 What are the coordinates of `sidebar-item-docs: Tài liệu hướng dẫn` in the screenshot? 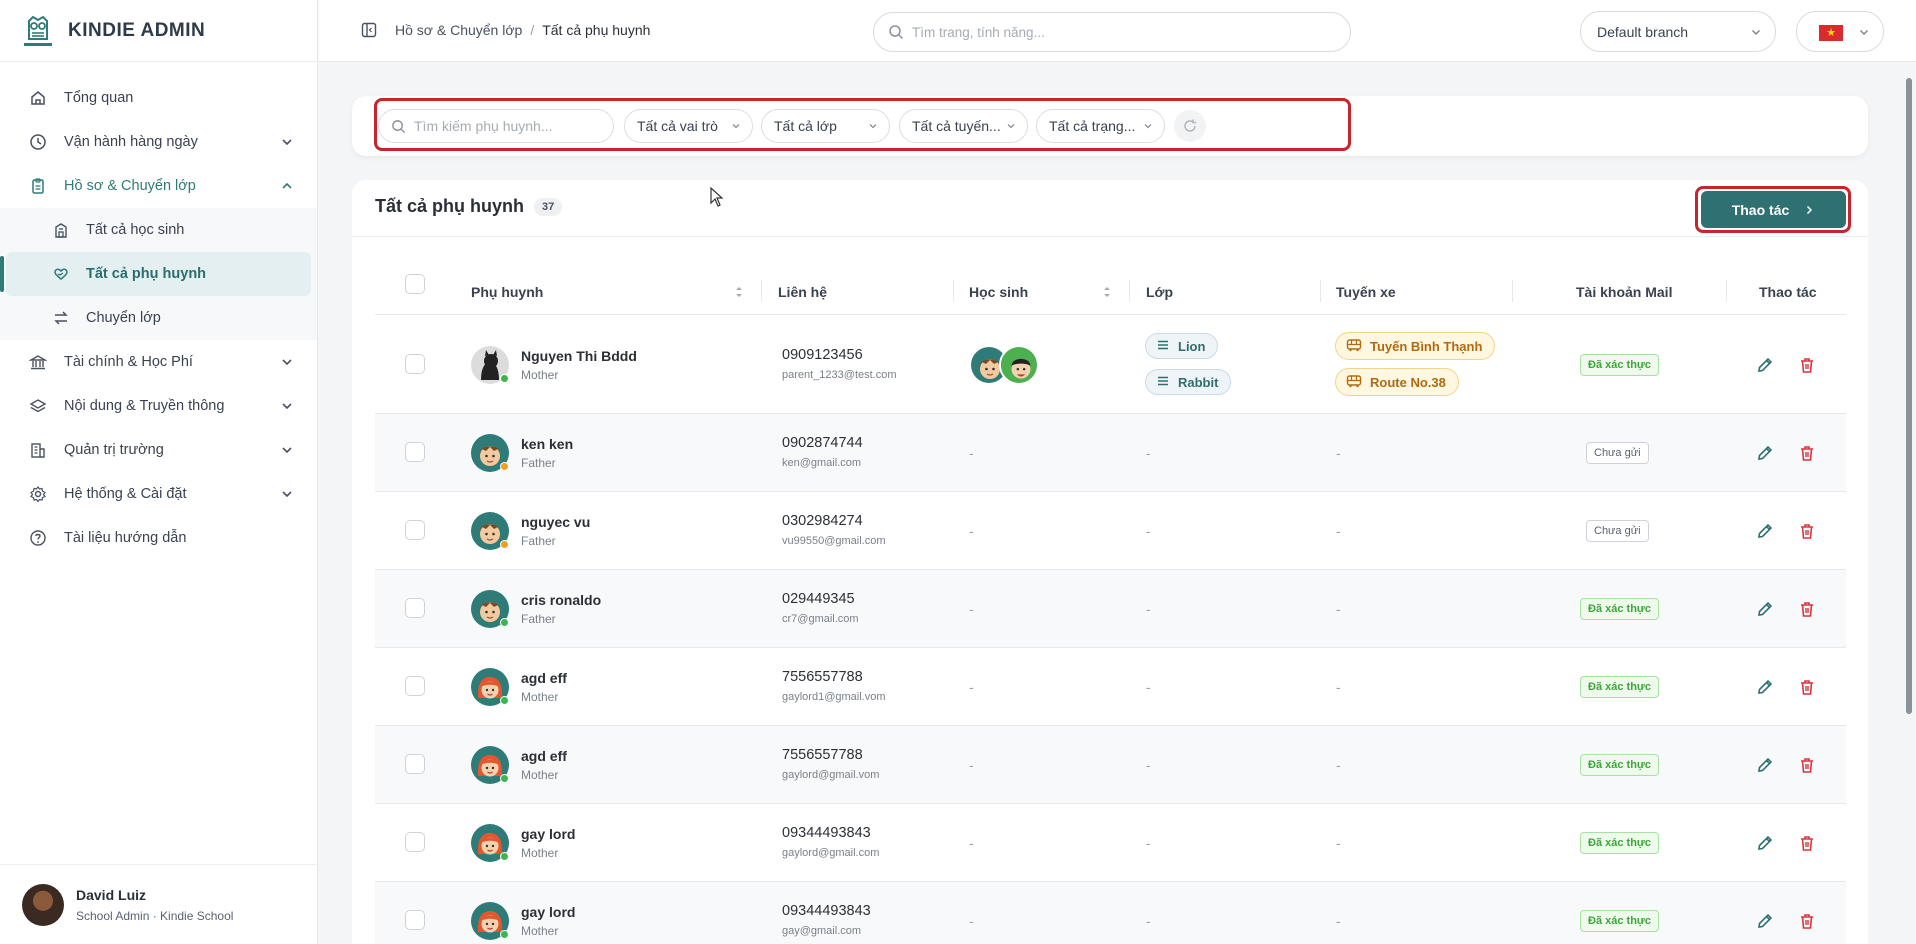 It's located at (158, 538).